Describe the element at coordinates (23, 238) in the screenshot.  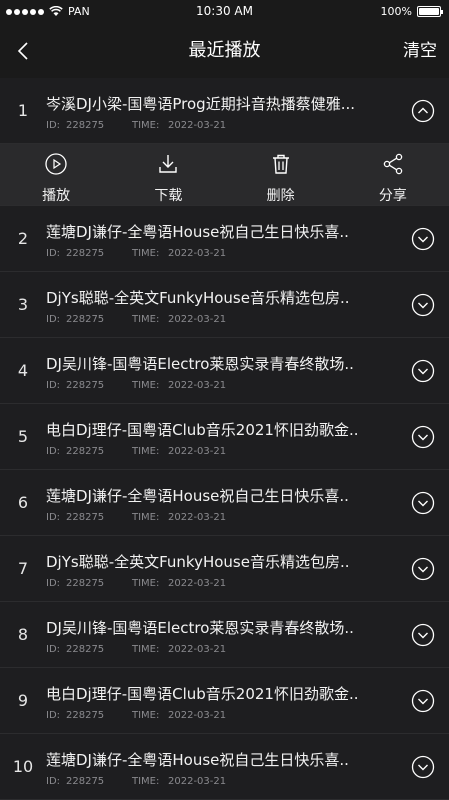
I see `track-number: 2` at that location.